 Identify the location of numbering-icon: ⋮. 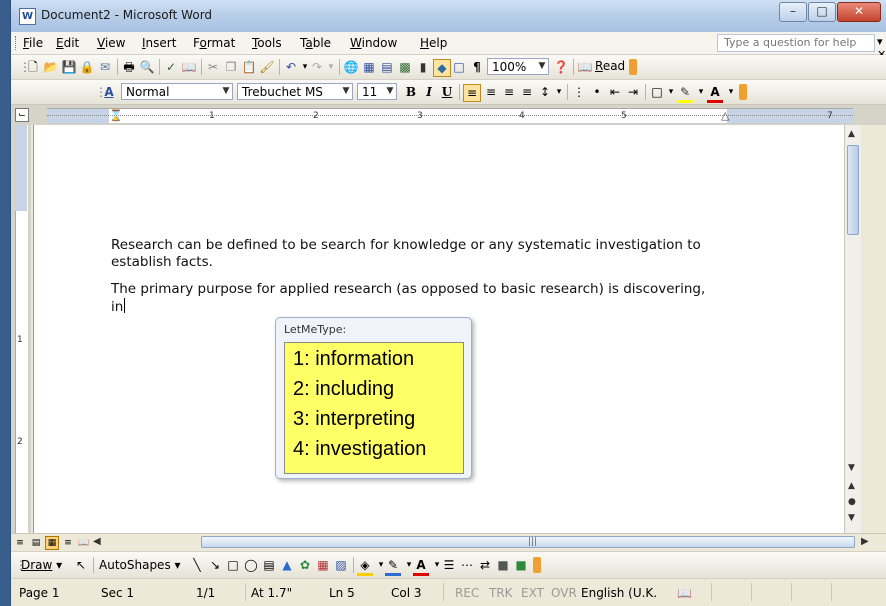
(579, 92).